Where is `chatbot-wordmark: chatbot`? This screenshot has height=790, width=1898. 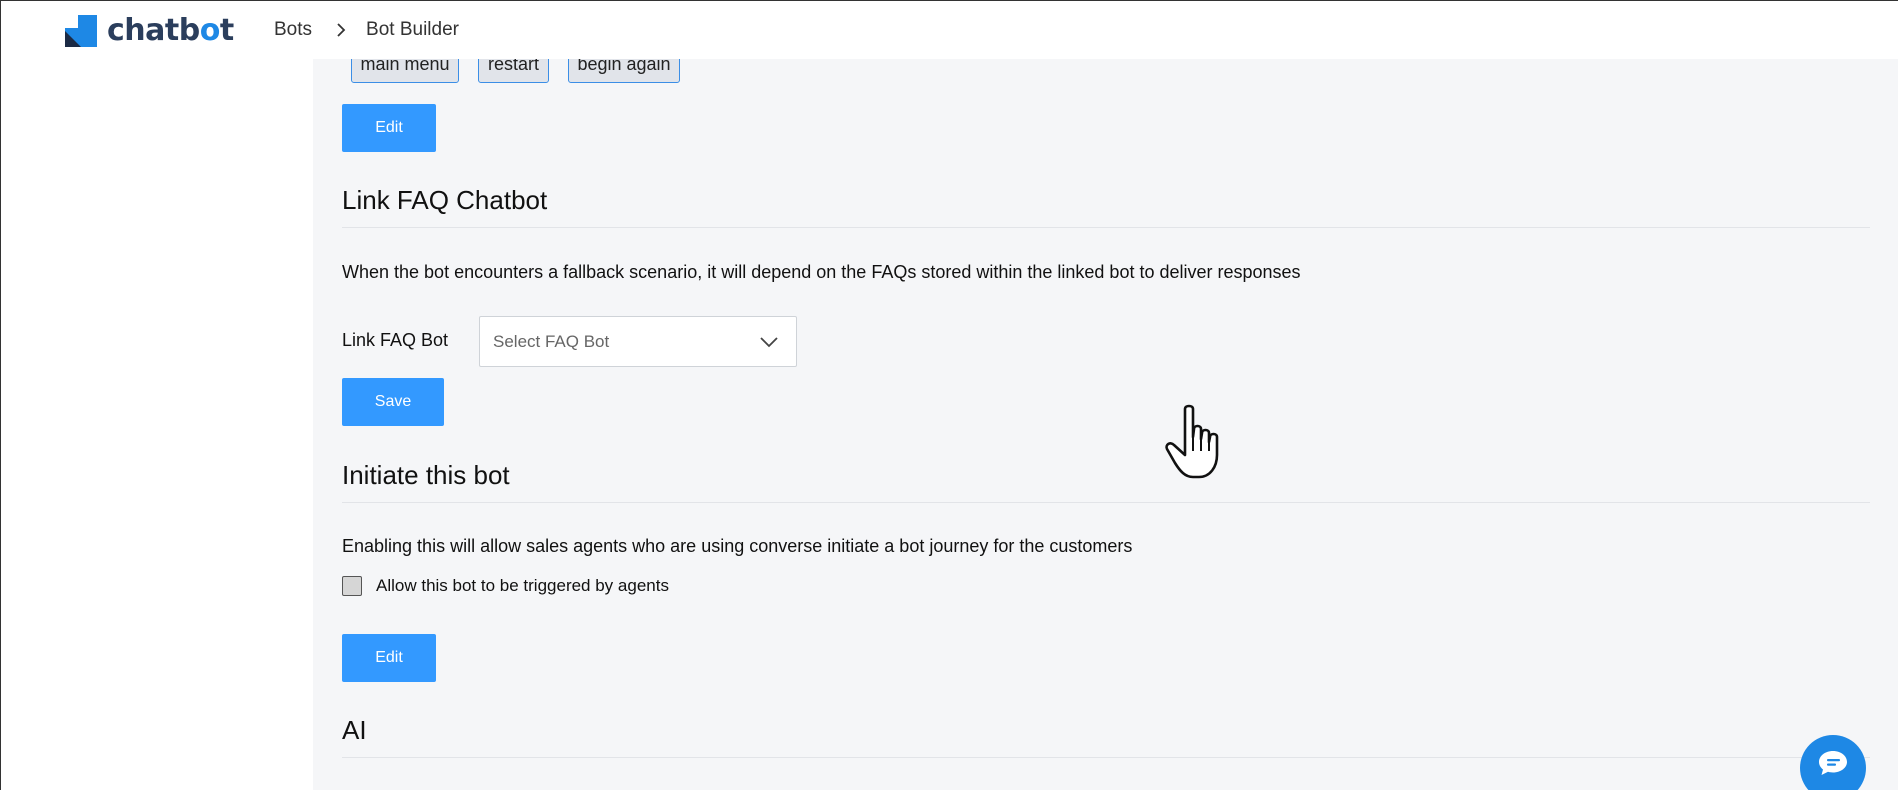 chatbot-wordmark: chatbot is located at coordinates (170, 30).